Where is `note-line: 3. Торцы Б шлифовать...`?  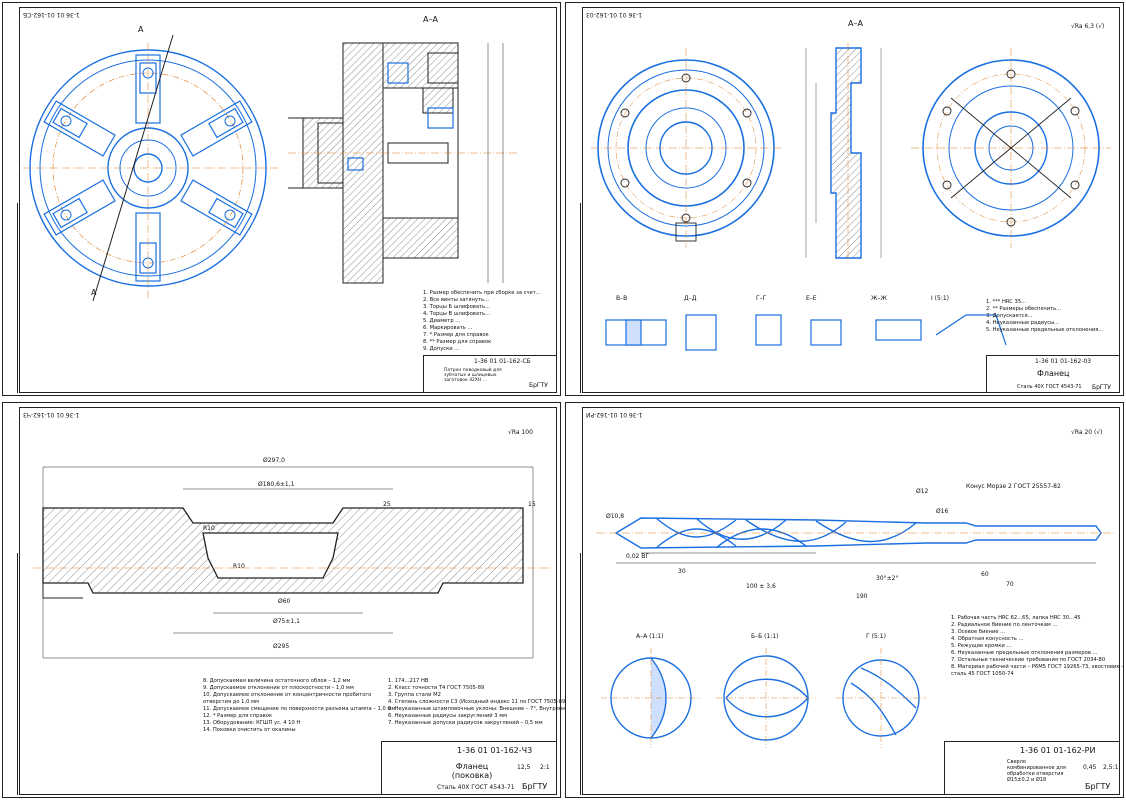
note-line: 3. Торцы Б шлифовать... is located at coordinates (457, 307).